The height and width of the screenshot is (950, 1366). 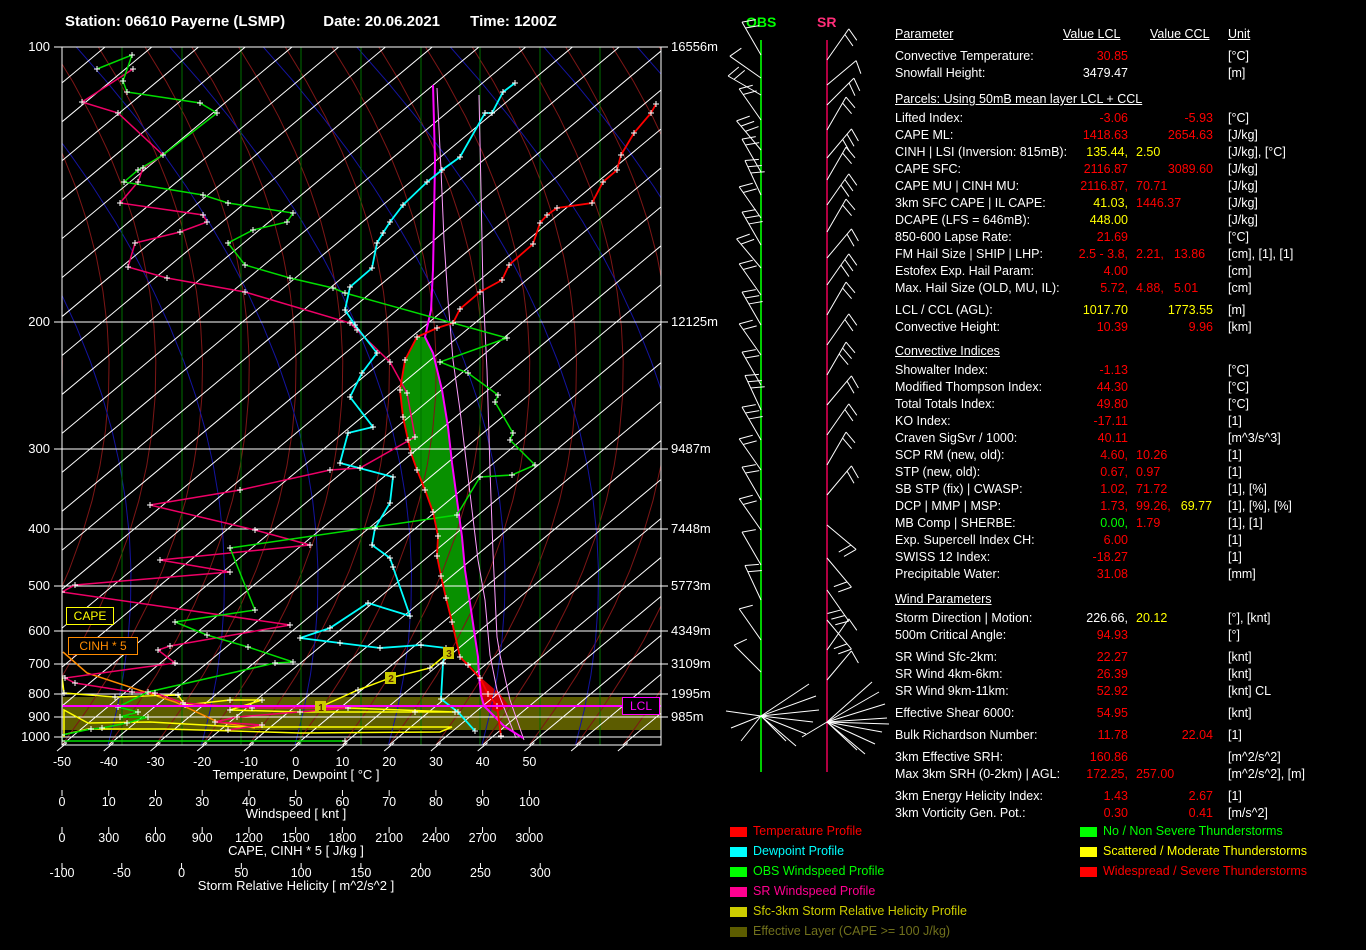 What do you see at coordinates (1242, 574) in the screenshot?
I see `parameter-unit: [mm]` at bounding box center [1242, 574].